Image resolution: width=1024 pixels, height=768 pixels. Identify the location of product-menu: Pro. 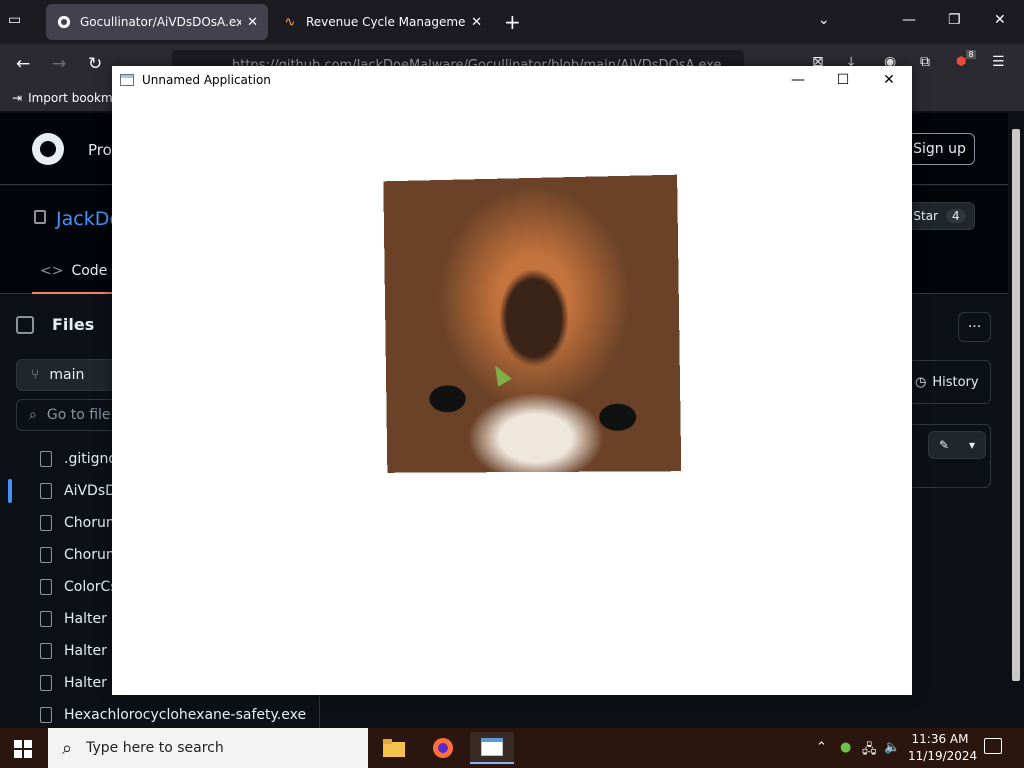
(100, 150).